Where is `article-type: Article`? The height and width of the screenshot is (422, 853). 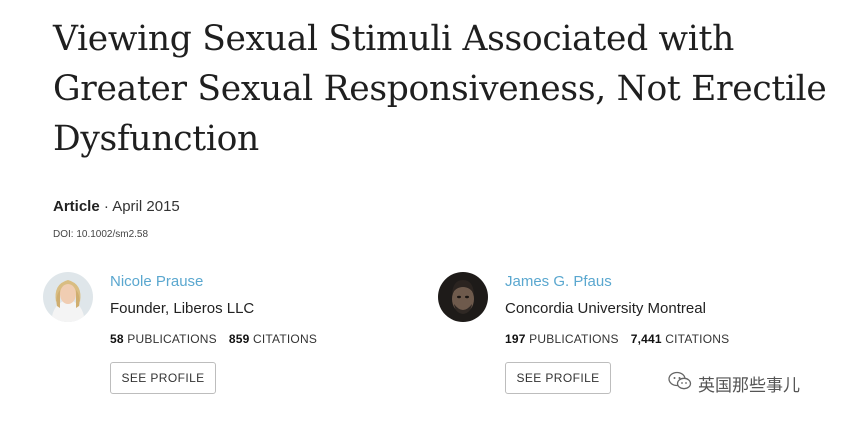
article-type: Article is located at coordinates (76, 206).